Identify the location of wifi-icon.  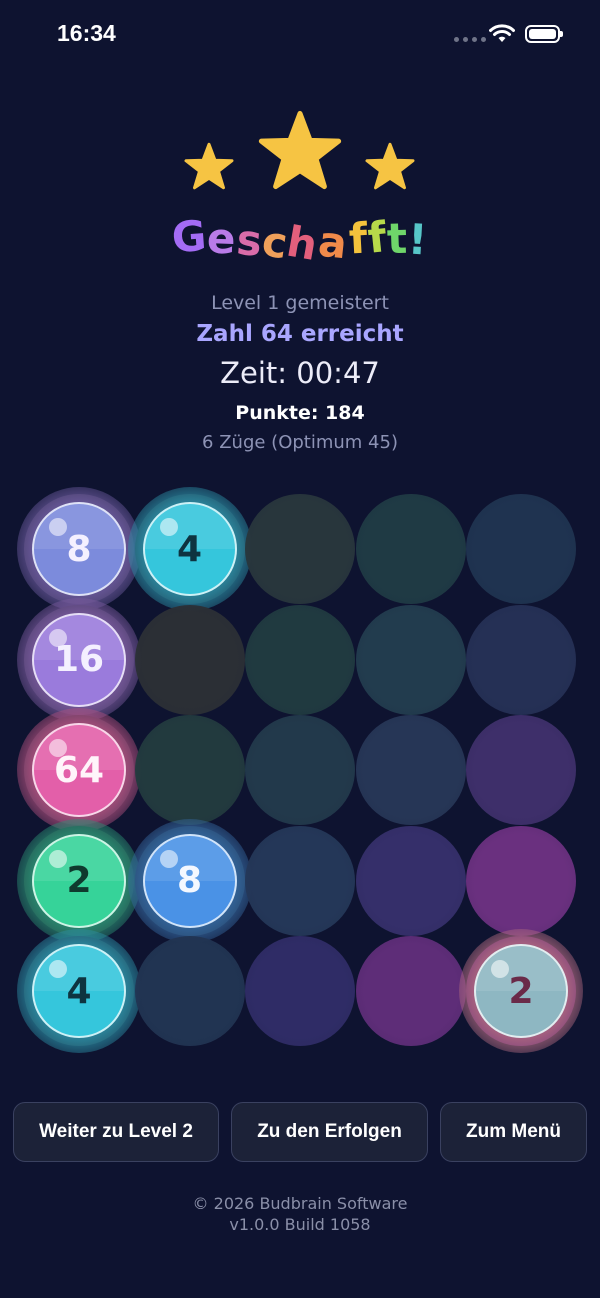
(502, 33).